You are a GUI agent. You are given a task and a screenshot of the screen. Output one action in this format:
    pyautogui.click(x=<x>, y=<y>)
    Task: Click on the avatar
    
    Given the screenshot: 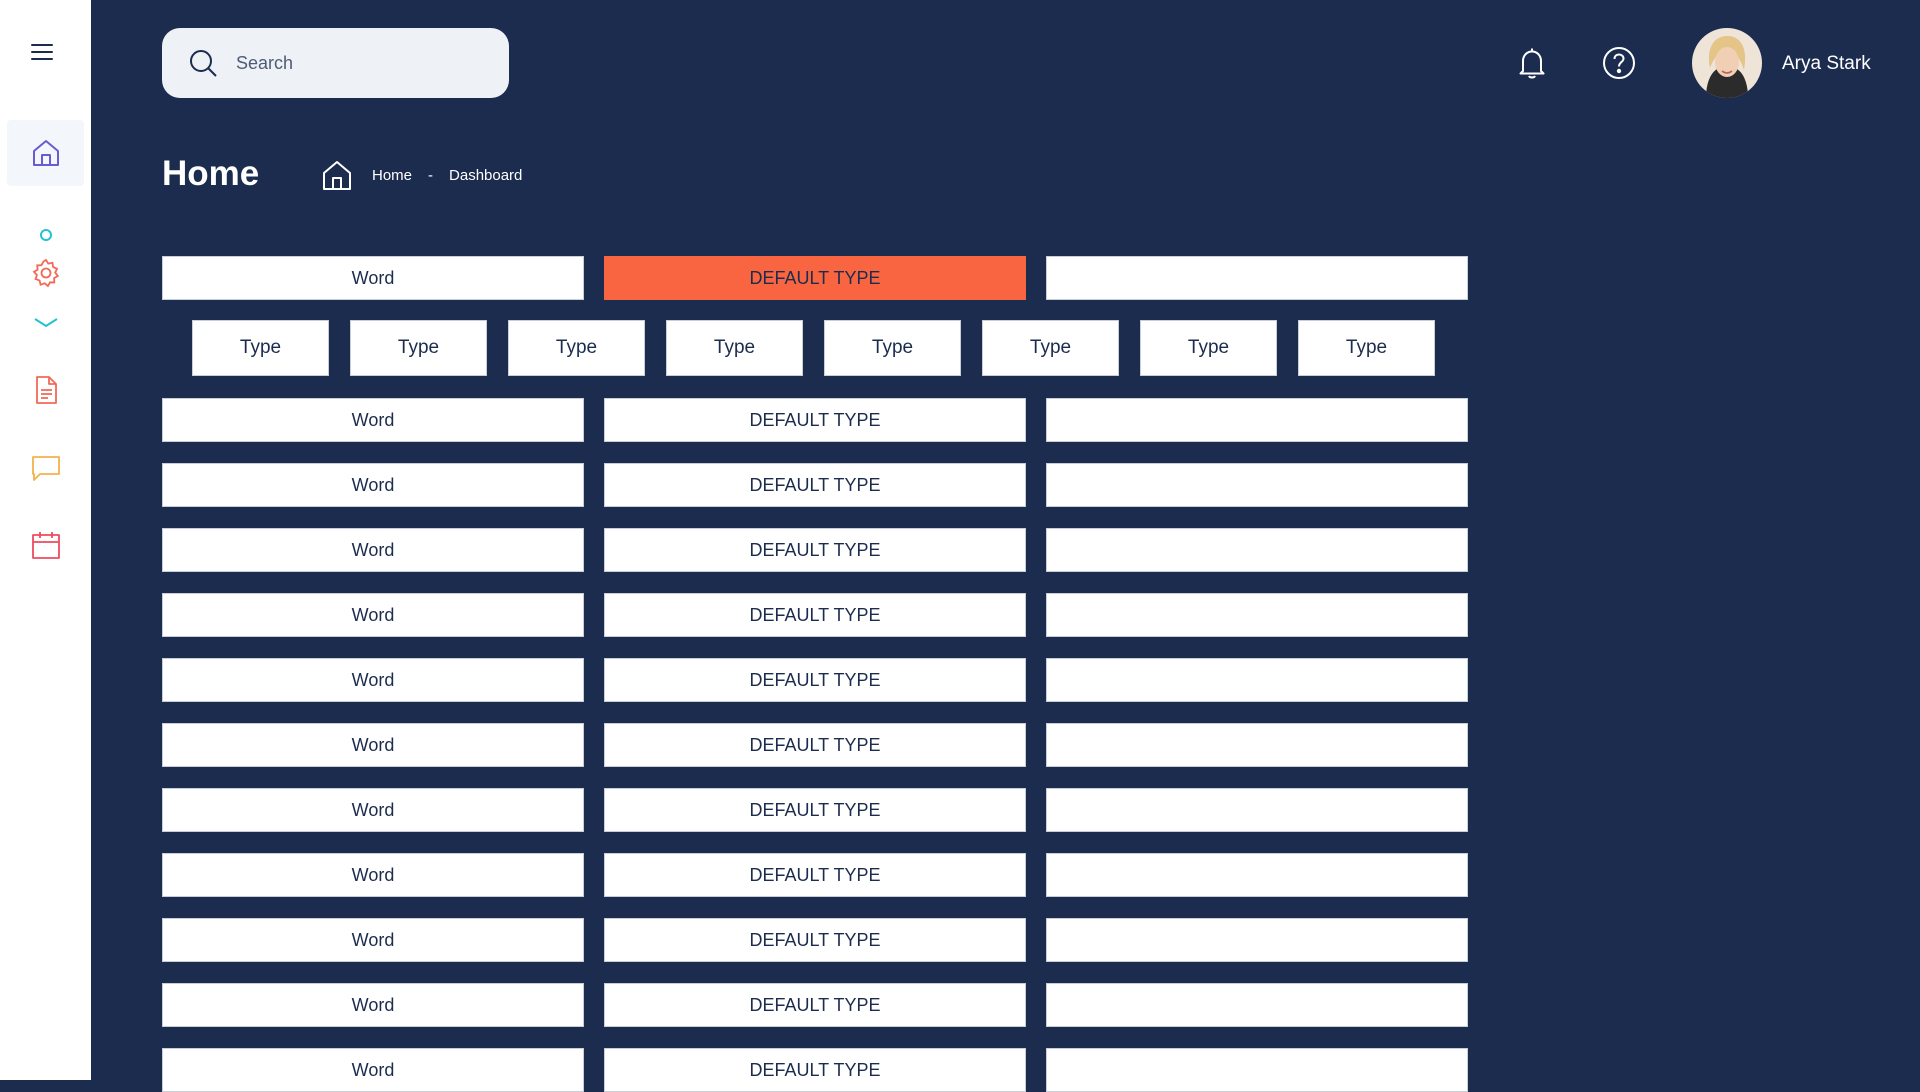 What is the action you would take?
    pyautogui.click(x=1727, y=63)
    